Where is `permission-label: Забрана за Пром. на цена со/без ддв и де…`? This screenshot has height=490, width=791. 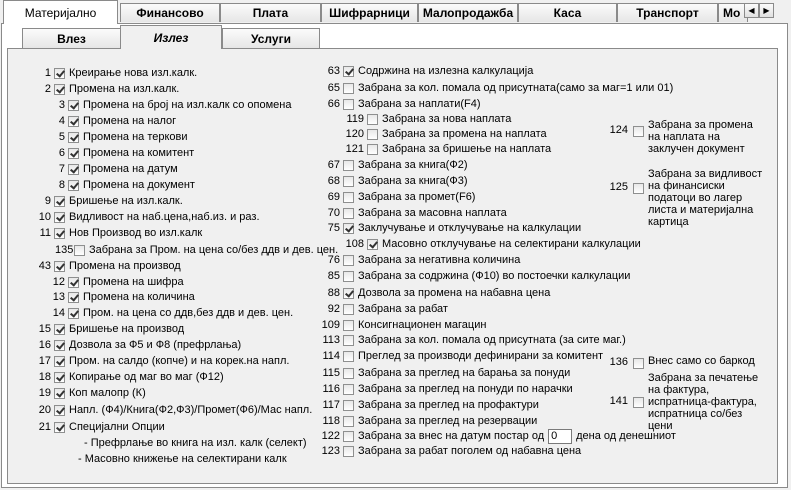 permission-label: Забрана за Пром. на цена со/без ддв и де… is located at coordinates (213, 250).